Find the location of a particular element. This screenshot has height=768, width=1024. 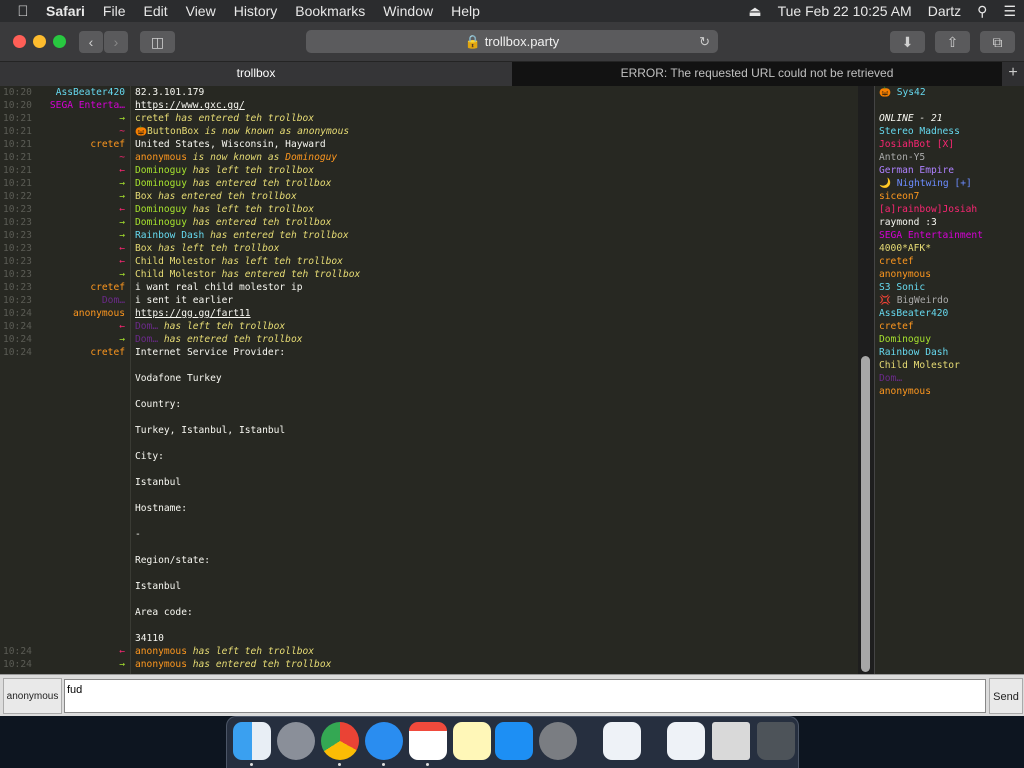

reload-icon: ↻ is located at coordinates (704, 41).